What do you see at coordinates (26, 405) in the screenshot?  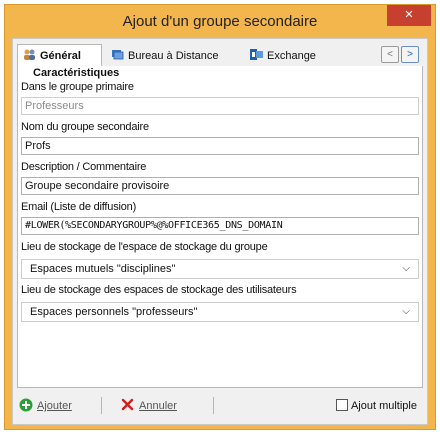 I see `add-icon` at bounding box center [26, 405].